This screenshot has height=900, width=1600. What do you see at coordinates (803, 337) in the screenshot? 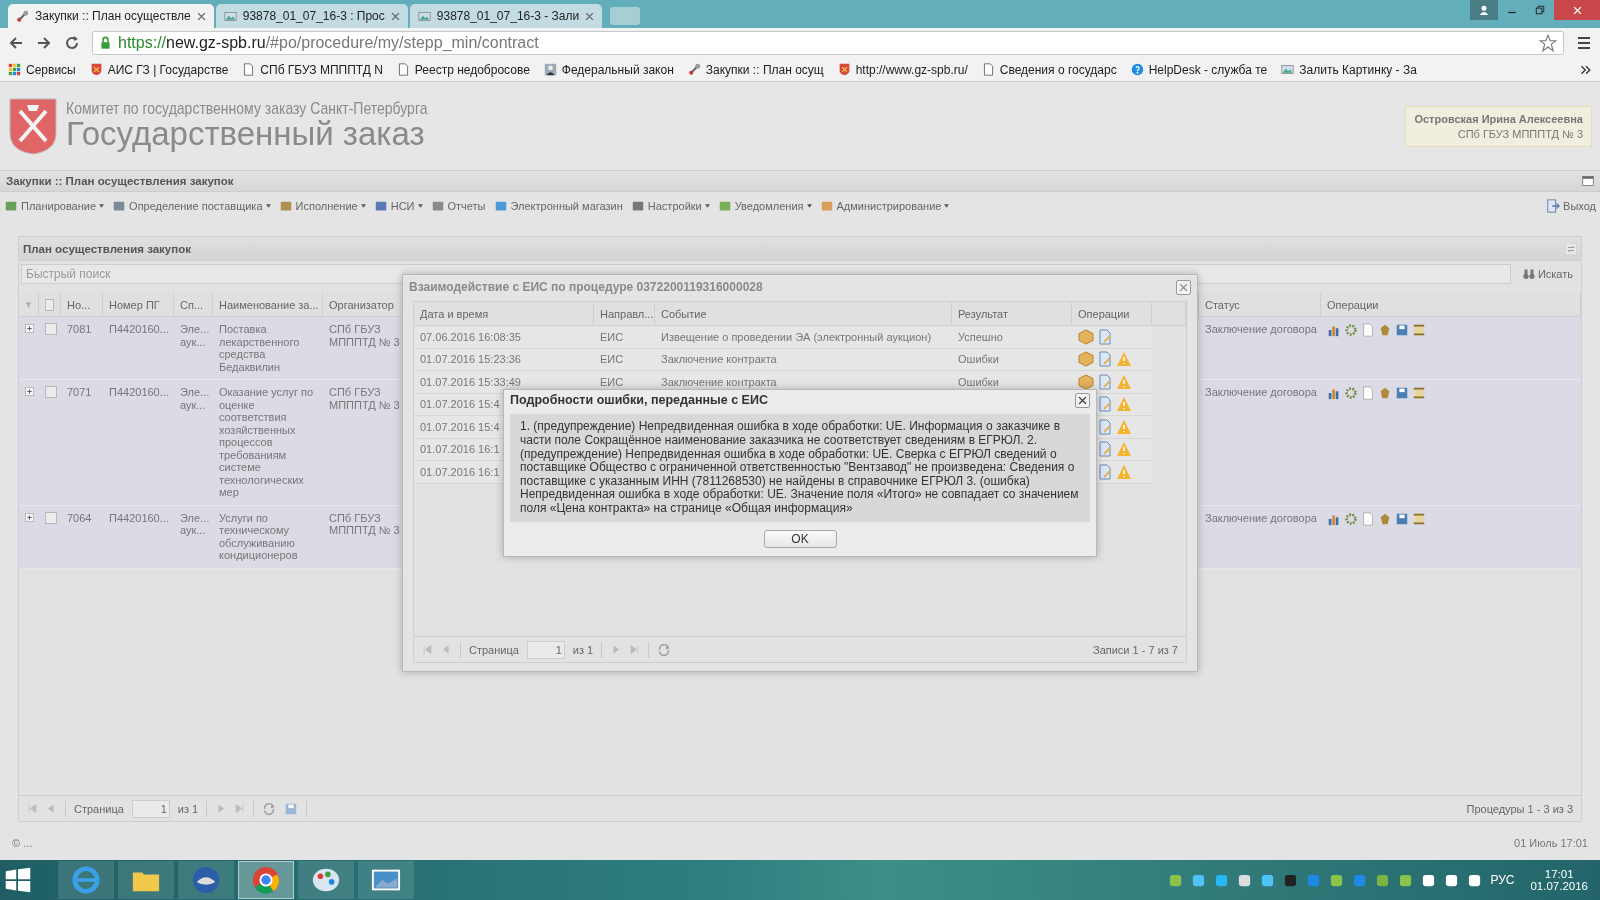
I see `table-cell: Извещение о проведении ЭА (электронный аукцион)` at bounding box center [803, 337].